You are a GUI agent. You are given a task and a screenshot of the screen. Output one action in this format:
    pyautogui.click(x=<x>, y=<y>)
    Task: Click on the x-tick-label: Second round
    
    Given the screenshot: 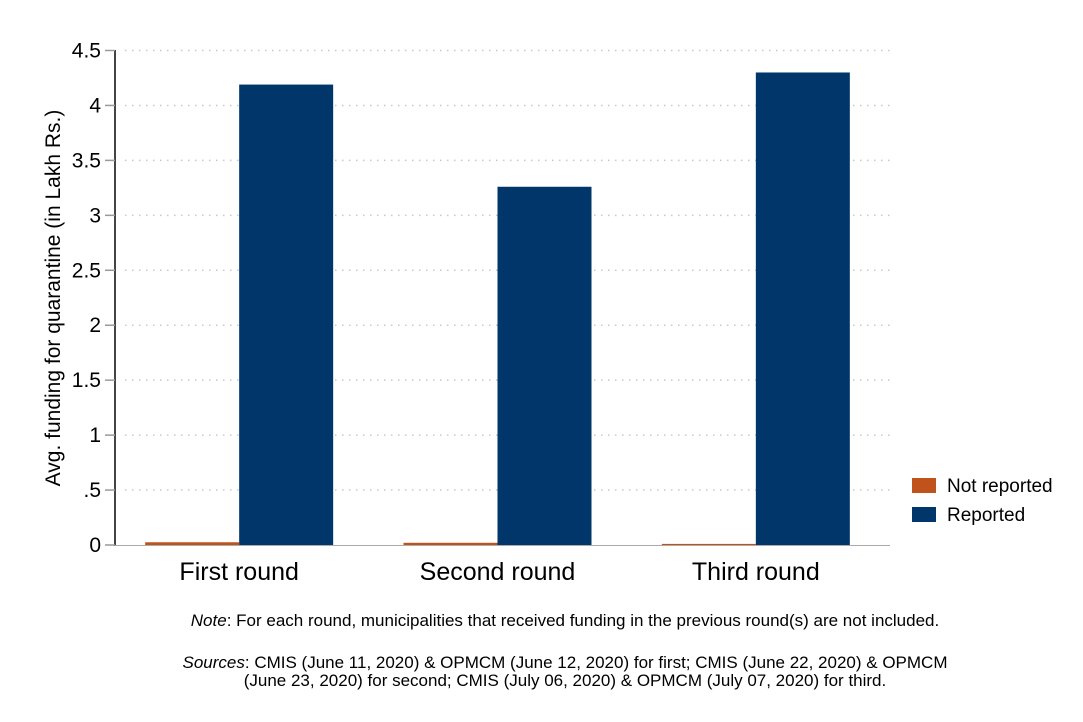 What is the action you would take?
    pyautogui.click(x=498, y=572)
    